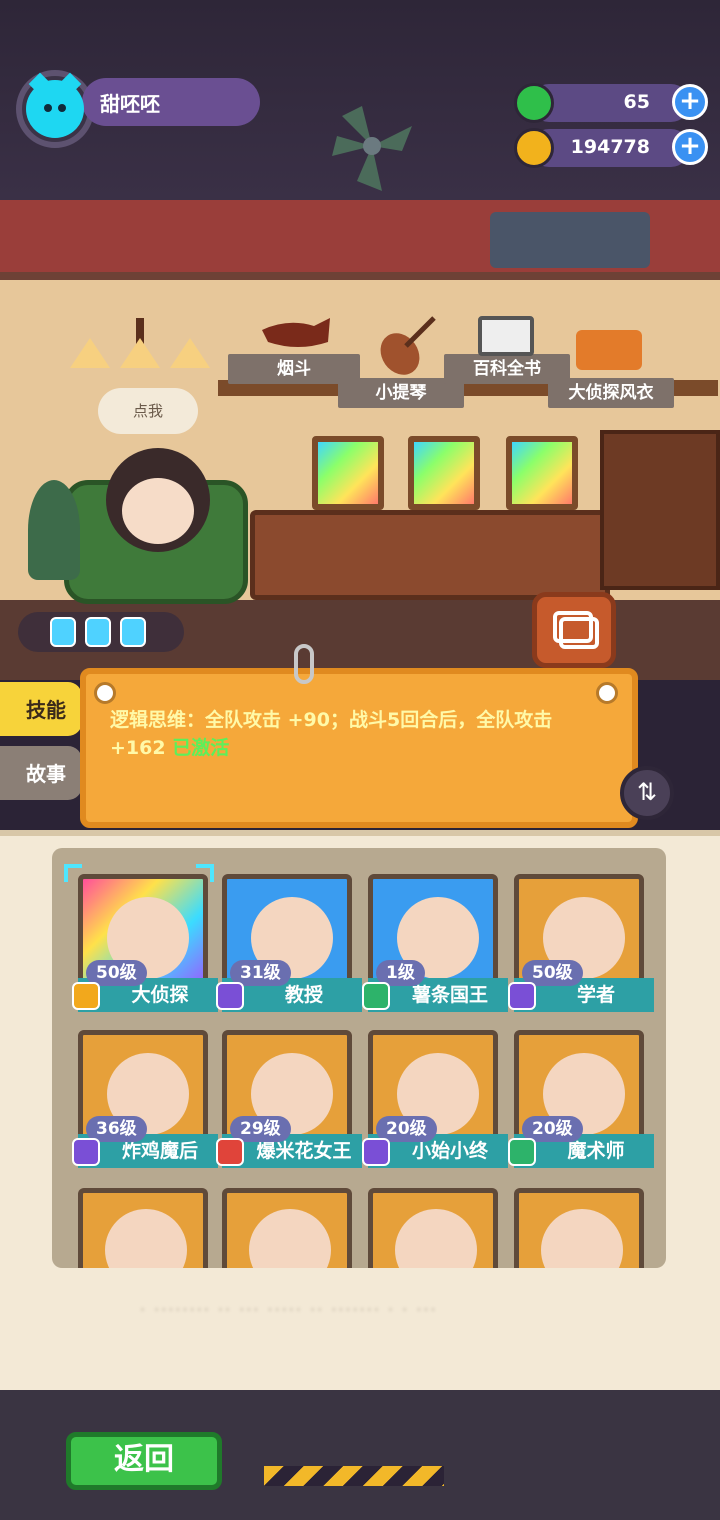 The image size is (720, 1520). What do you see at coordinates (158, 511) in the screenshot?
I see `detective-face` at bounding box center [158, 511].